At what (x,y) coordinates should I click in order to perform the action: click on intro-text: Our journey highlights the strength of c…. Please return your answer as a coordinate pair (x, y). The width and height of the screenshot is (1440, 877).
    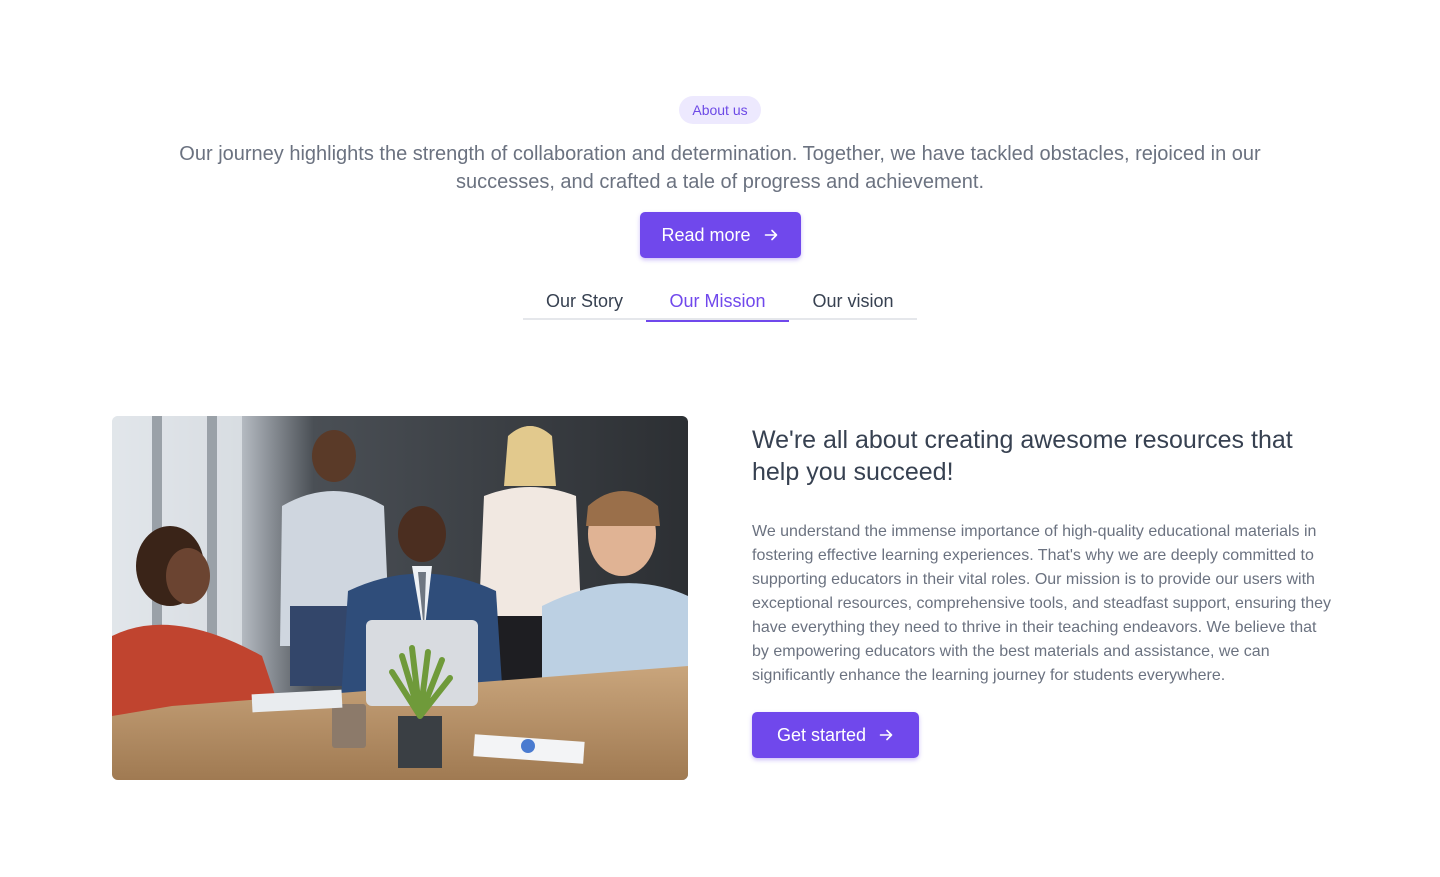
    Looking at the image, I should click on (720, 168).